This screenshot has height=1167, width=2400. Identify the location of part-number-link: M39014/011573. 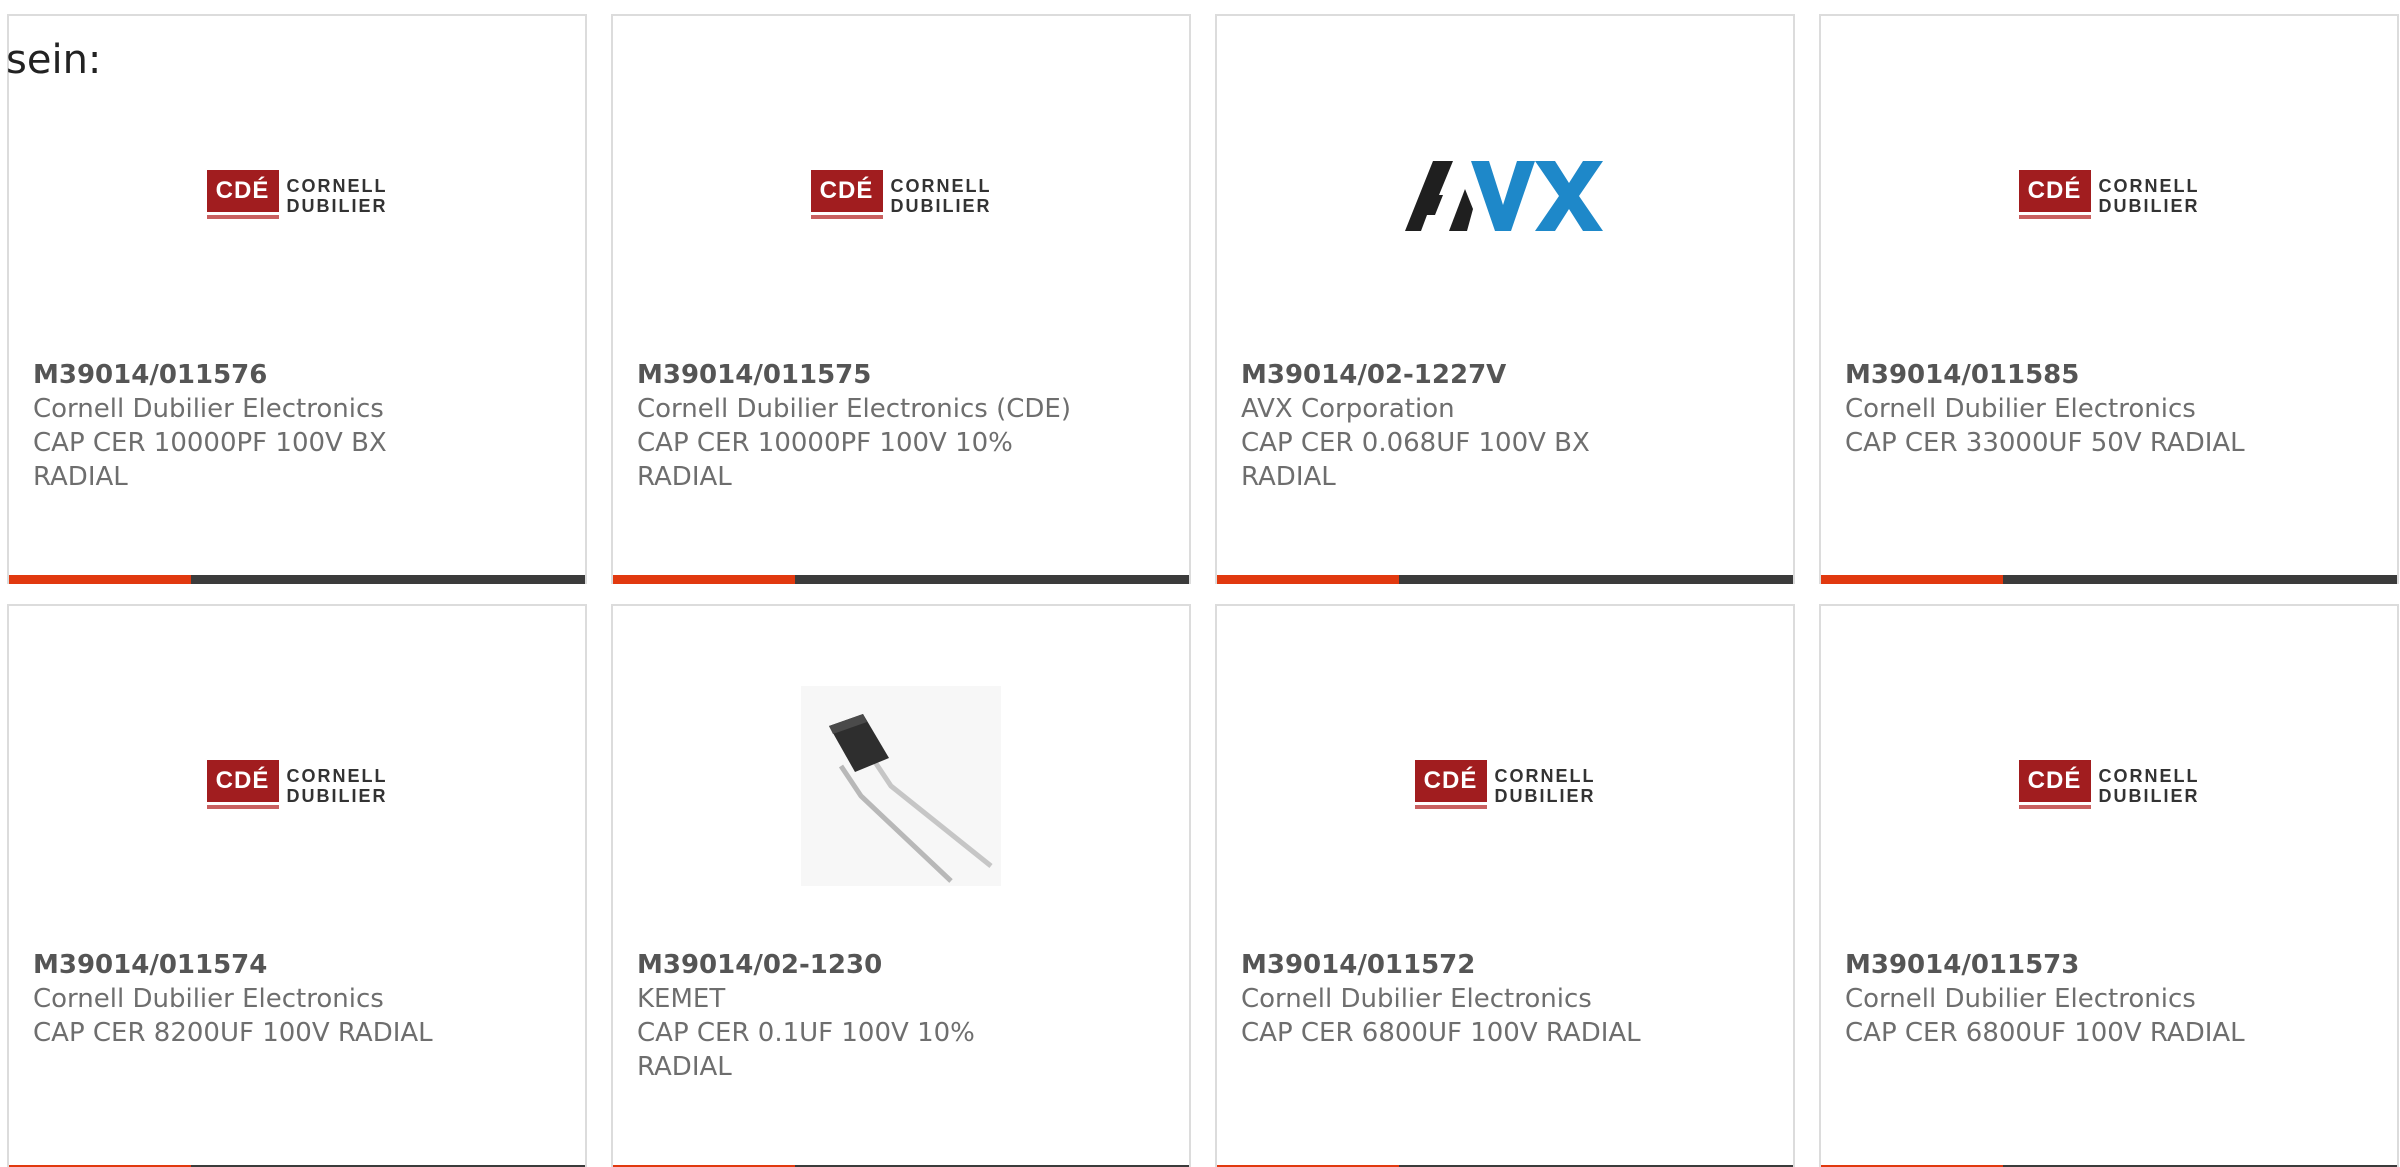
(2111, 965).